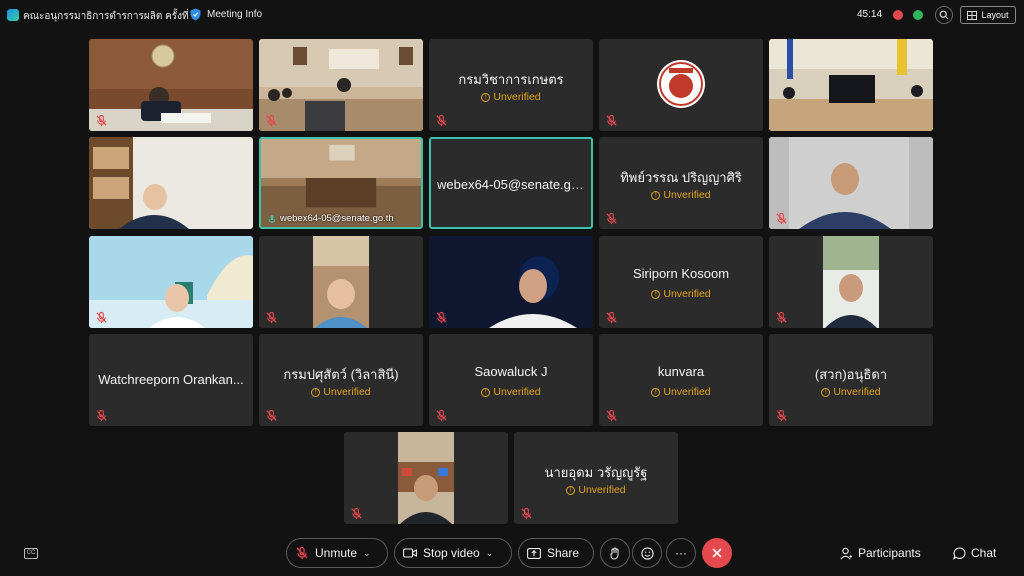 This screenshot has height=576, width=1024. I want to click on chat-button: Chat, so click(974, 553).